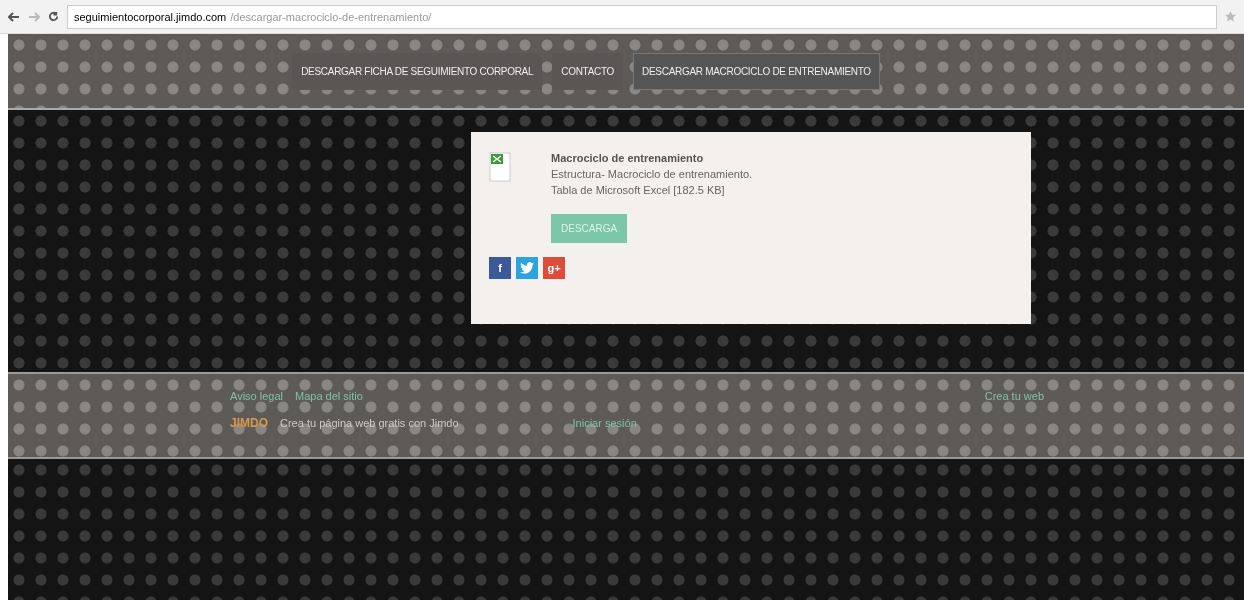 This screenshot has width=1244, height=600. What do you see at coordinates (638, 190) in the screenshot?
I see `file-info: Tabla de Microsoft Excel [182.5 KB]` at bounding box center [638, 190].